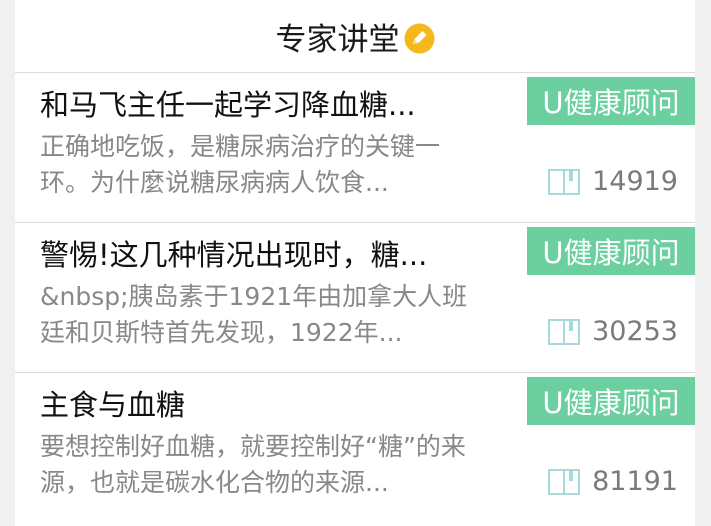  What do you see at coordinates (635, 331) in the screenshot?
I see `view-count: 30253` at bounding box center [635, 331].